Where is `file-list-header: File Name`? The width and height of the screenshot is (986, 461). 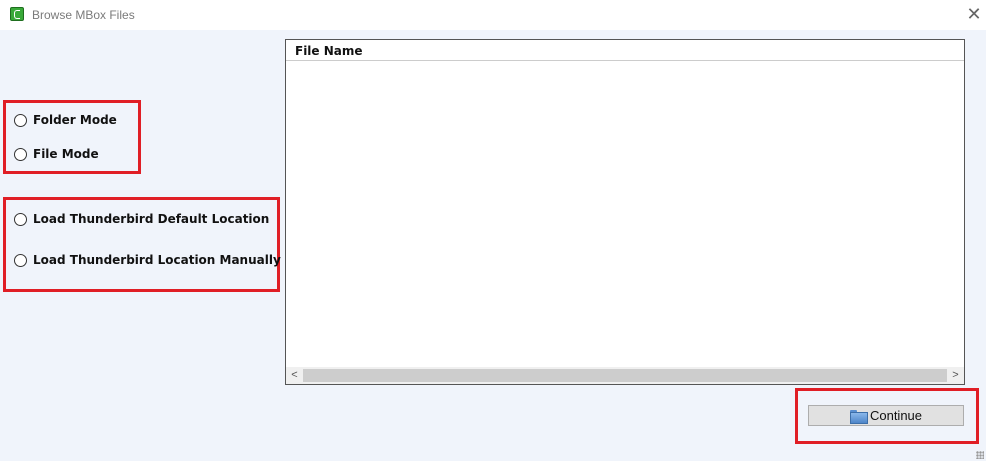
file-list-header: File Name is located at coordinates (625, 50).